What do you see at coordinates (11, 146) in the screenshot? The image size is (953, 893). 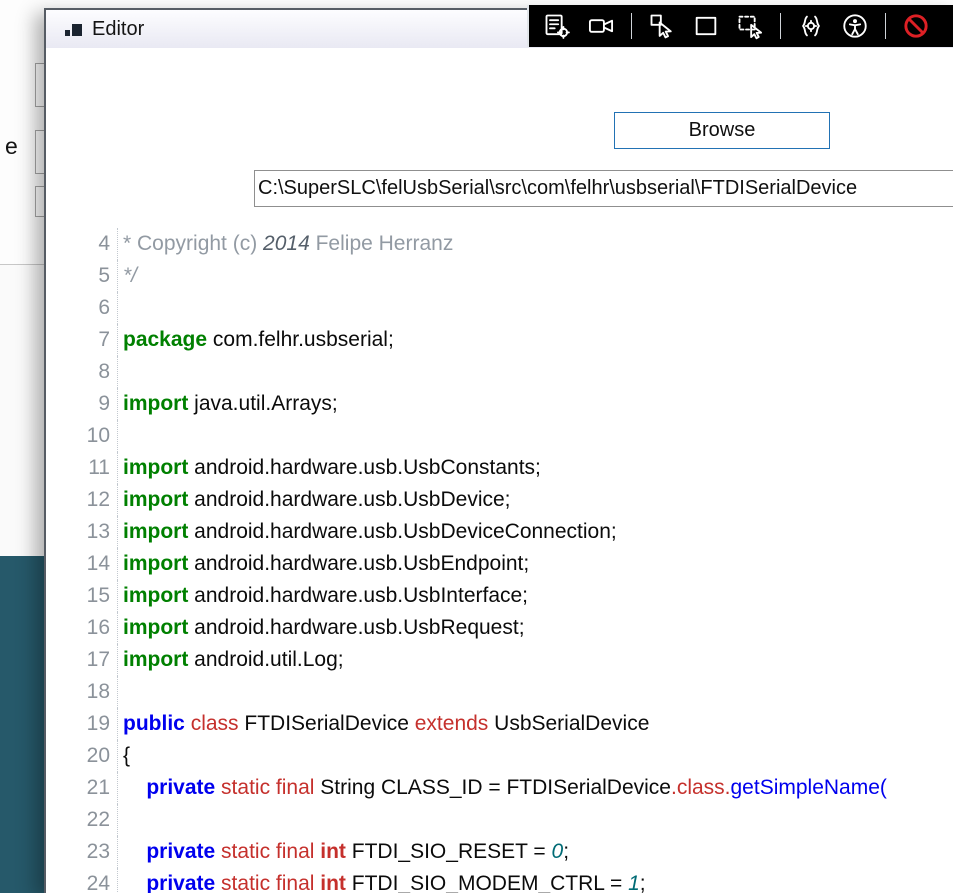 I see `background-partial-label: e` at bounding box center [11, 146].